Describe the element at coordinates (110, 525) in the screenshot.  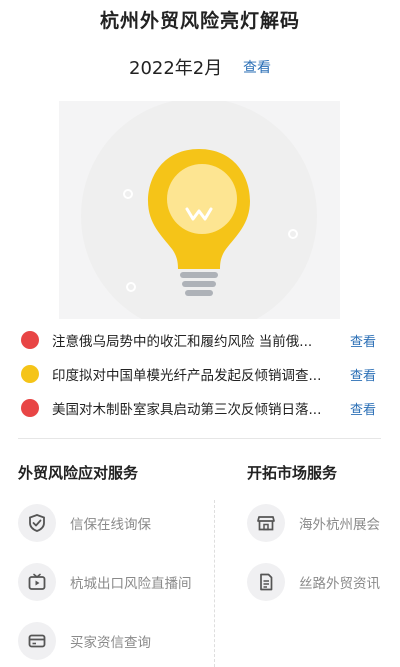
I see `service-label: 信保在线询保` at that location.